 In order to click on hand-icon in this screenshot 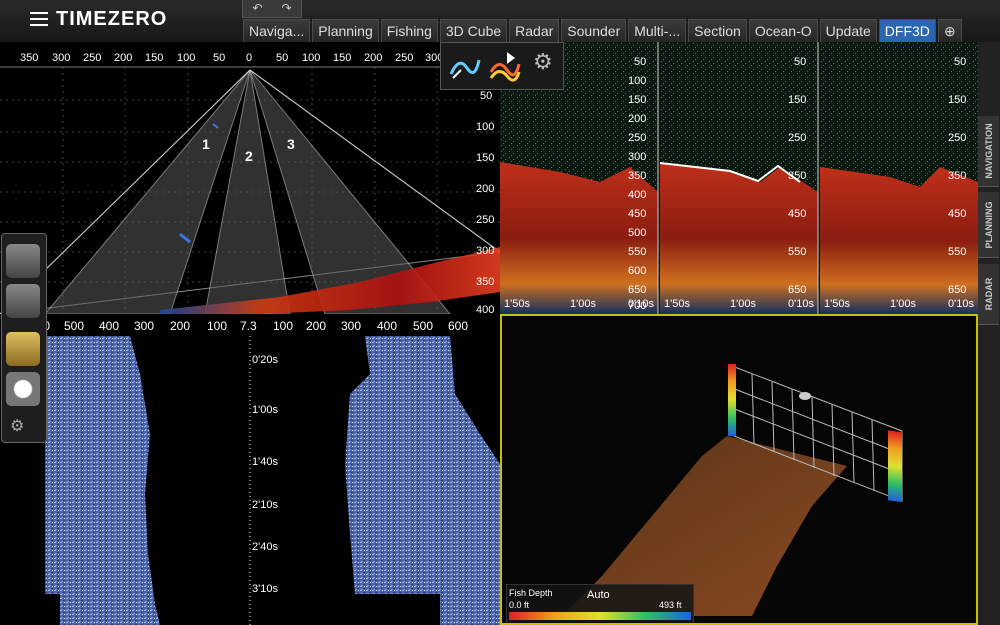, I will do `click(23, 349)`.